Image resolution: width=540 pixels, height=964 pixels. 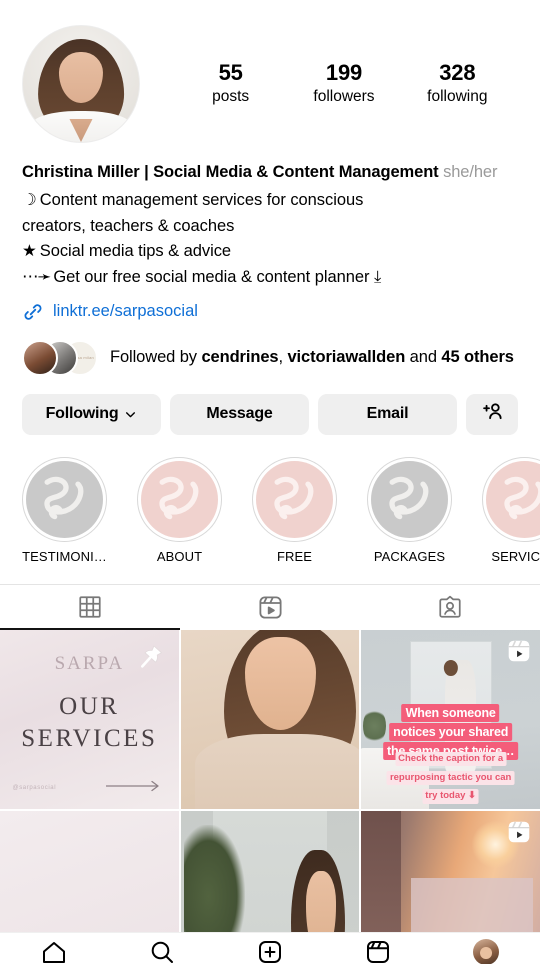 I want to click on reels-tab, so click(x=270, y=607).